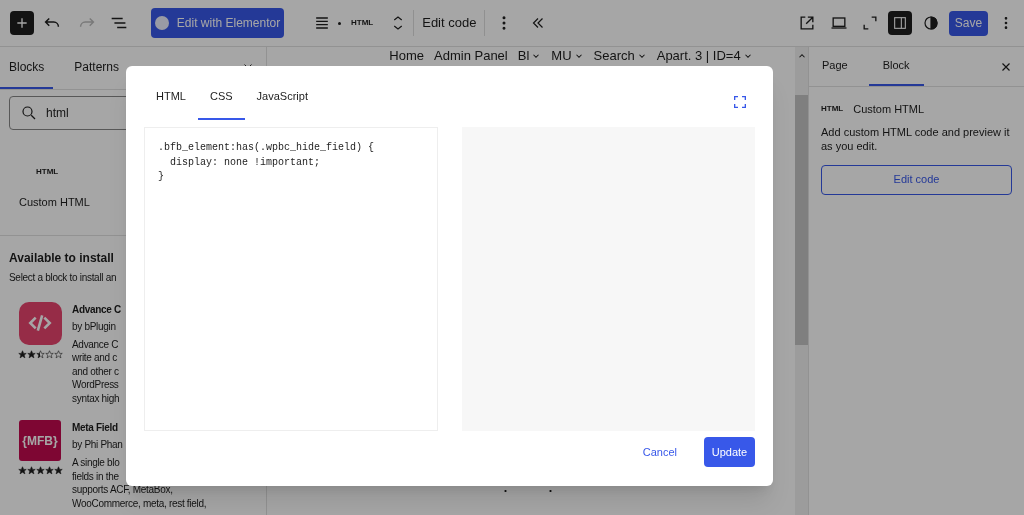  Describe the element at coordinates (96, 398) in the screenshot. I see `plugin-description-line: syntax high` at that location.